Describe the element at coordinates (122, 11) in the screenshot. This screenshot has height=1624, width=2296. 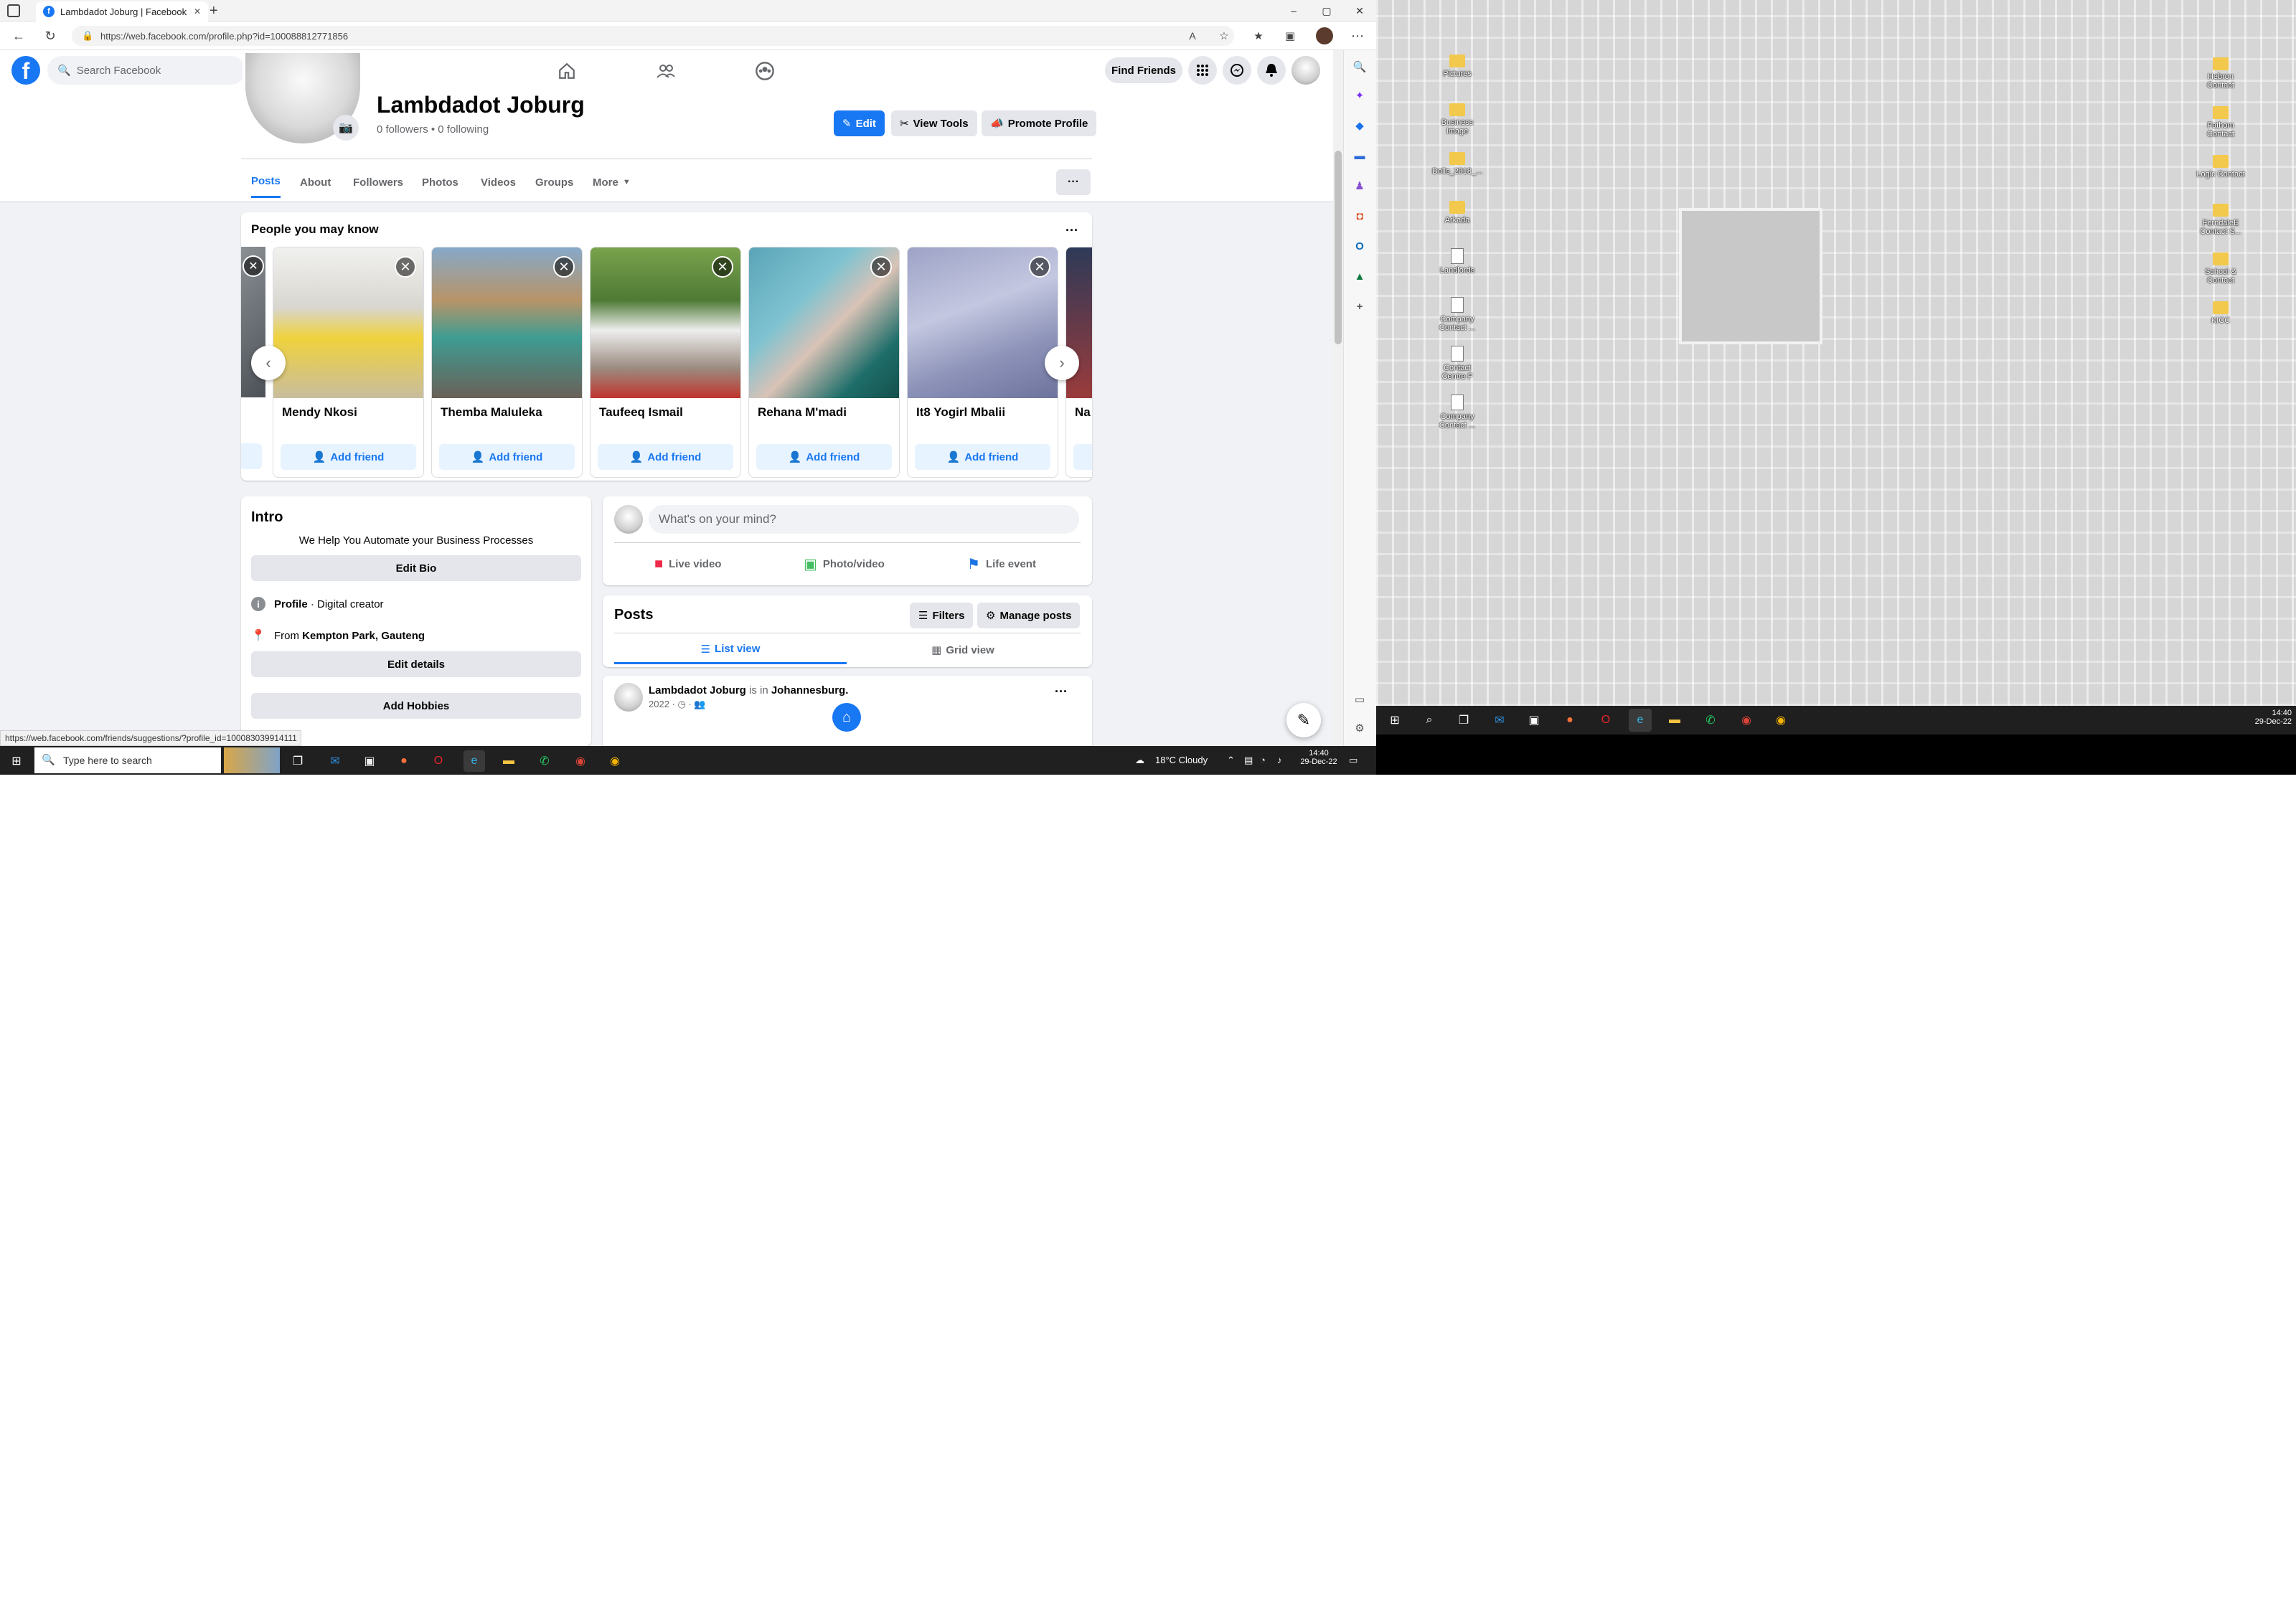
I see `browser-tab-active: f Lambdadot Joburg | Facebook ✕` at that location.